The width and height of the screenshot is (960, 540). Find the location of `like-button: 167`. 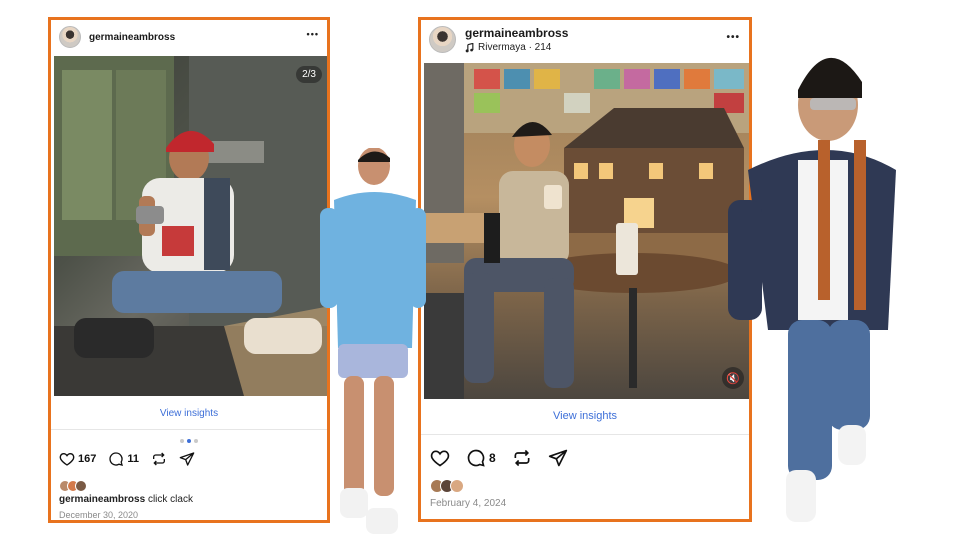

like-button: 167 is located at coordinates (77, 459).